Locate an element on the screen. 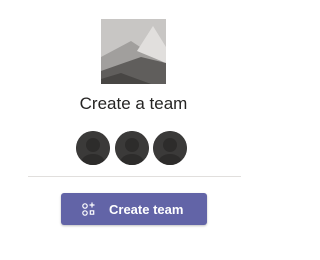 The width and height of the screenshot is (320, 260). card-title: Create a team is located at coordinates (133, 103).